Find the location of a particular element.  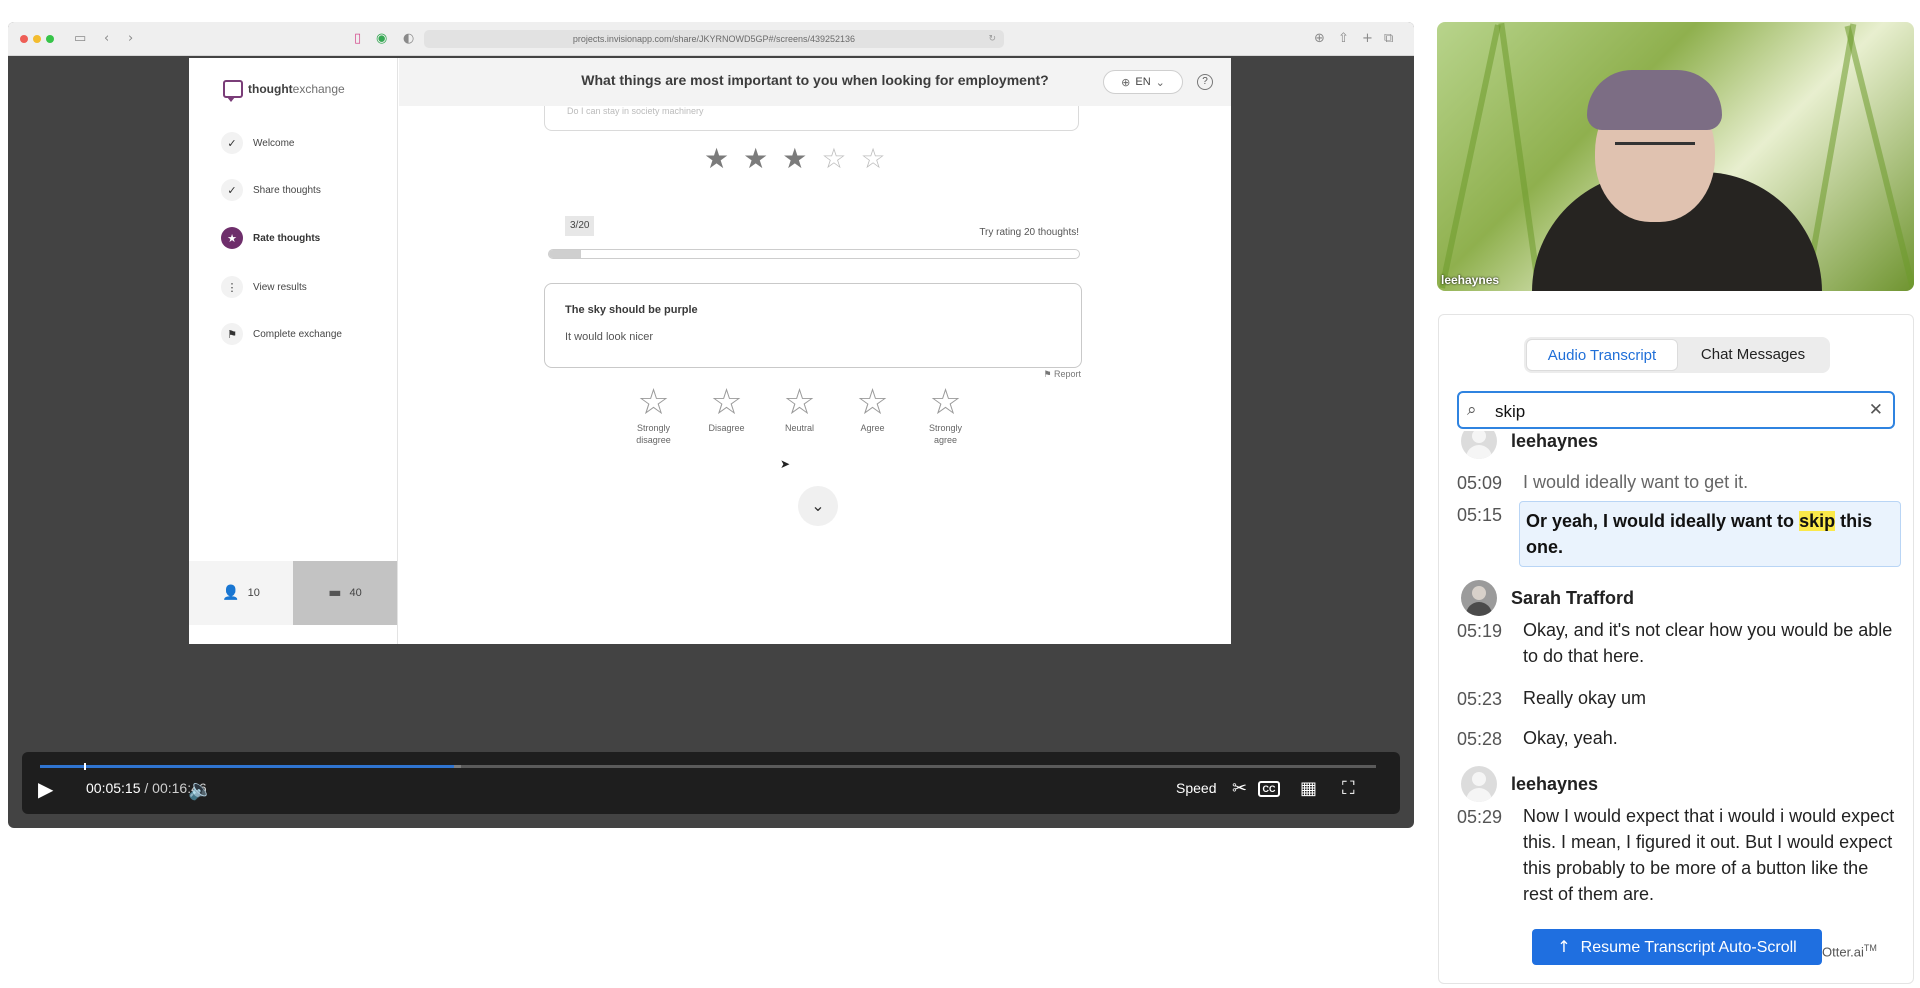

segment-text: Okay, yeah. is located at coordinates (1570, 738).